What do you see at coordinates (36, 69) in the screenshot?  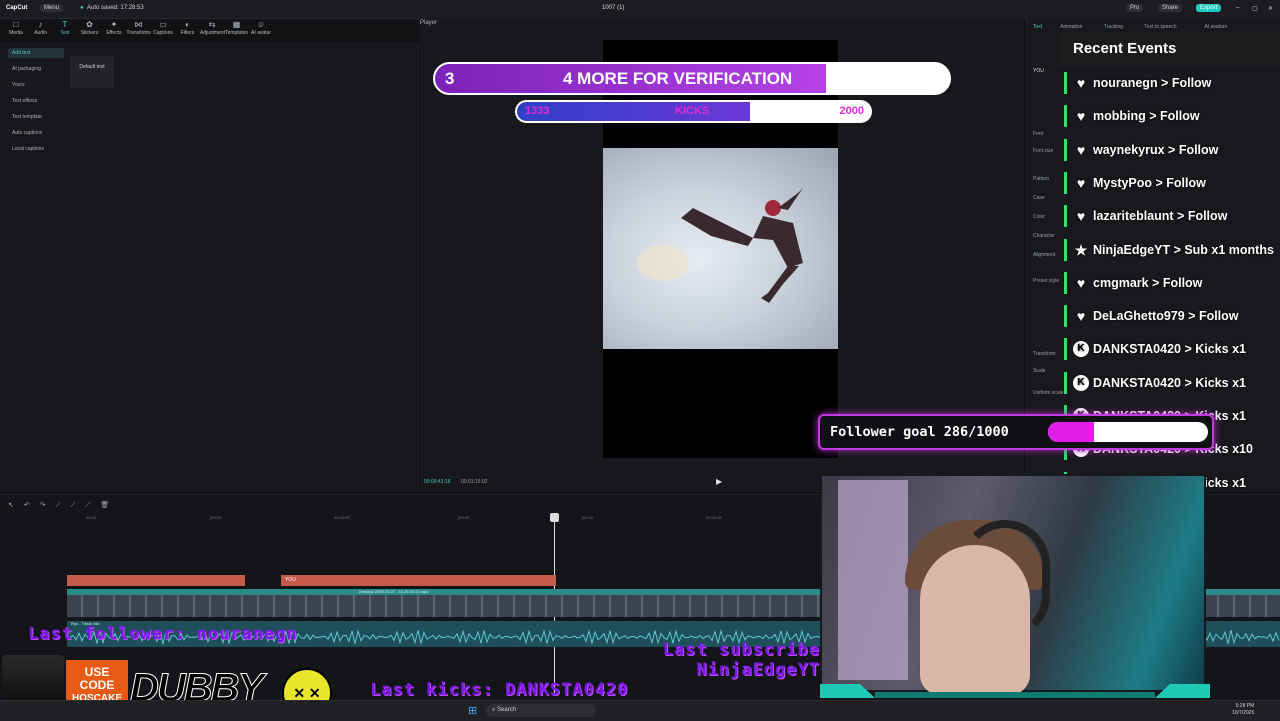 I see `leftnav-ai-packaging: AI packaging` at bounding box center [36, 69].